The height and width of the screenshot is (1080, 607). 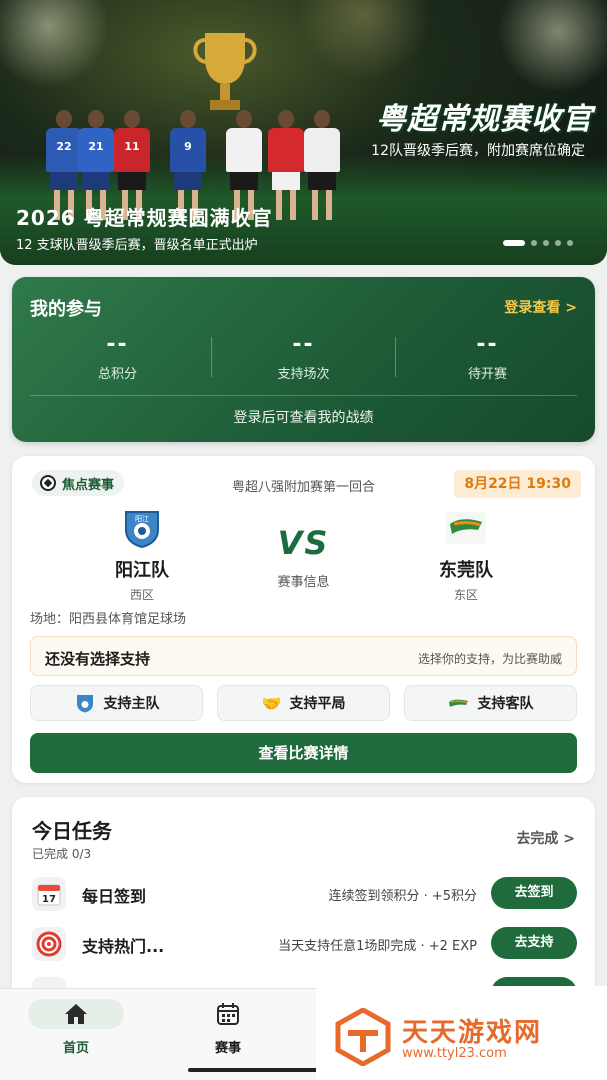 I want to click on stat-label: 支持场次, so click(x=303, y=374).